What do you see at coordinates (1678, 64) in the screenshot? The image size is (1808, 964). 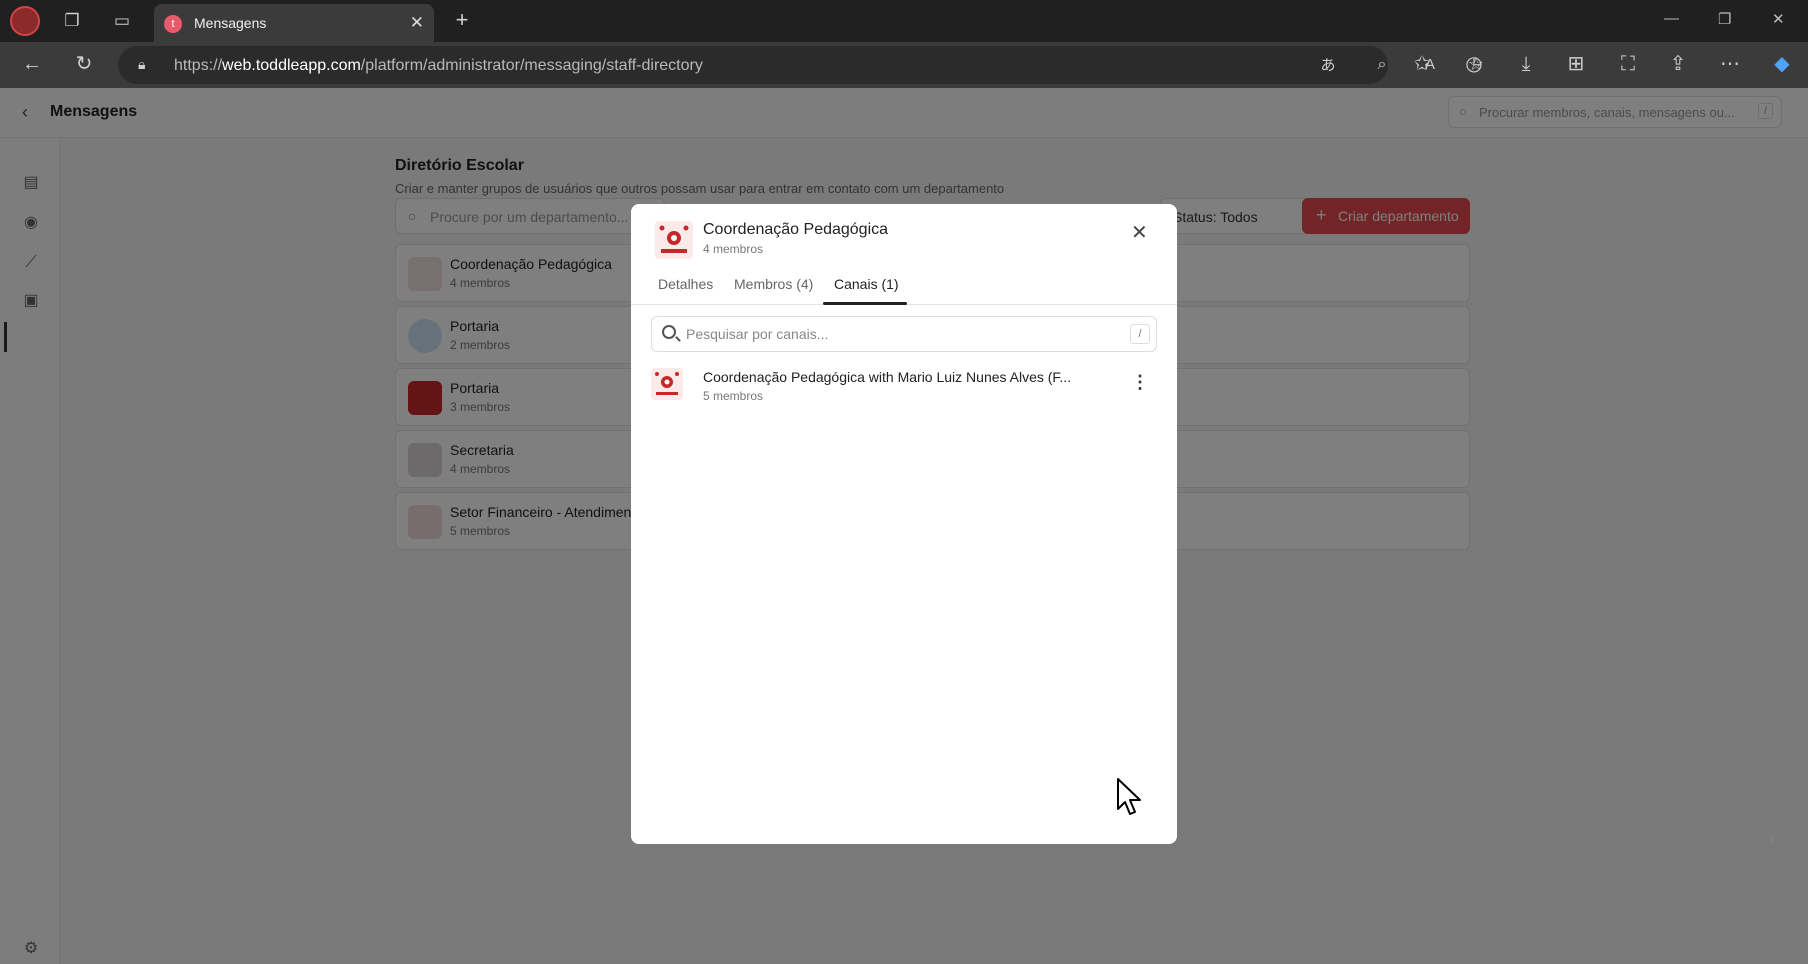 I see `share-icon: ⇪` at bounding box center [1678, 64].